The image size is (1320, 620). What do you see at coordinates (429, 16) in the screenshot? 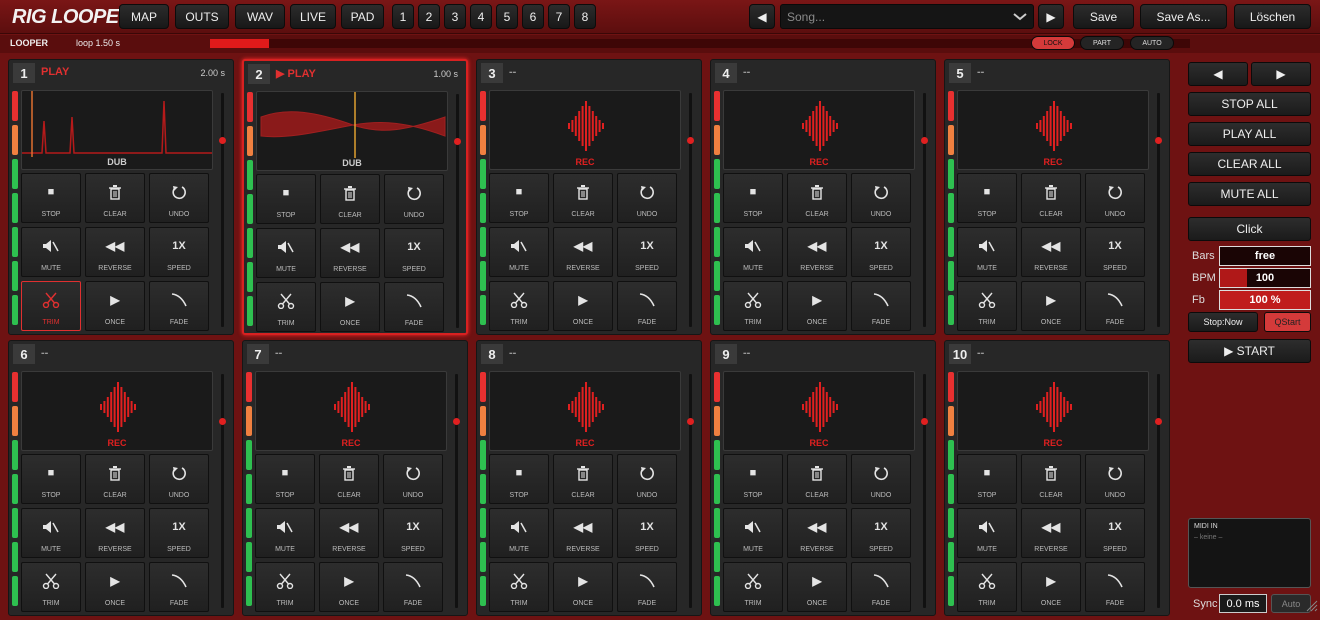
I see `bank-button-2: 2` at bounding box center [429, 16].